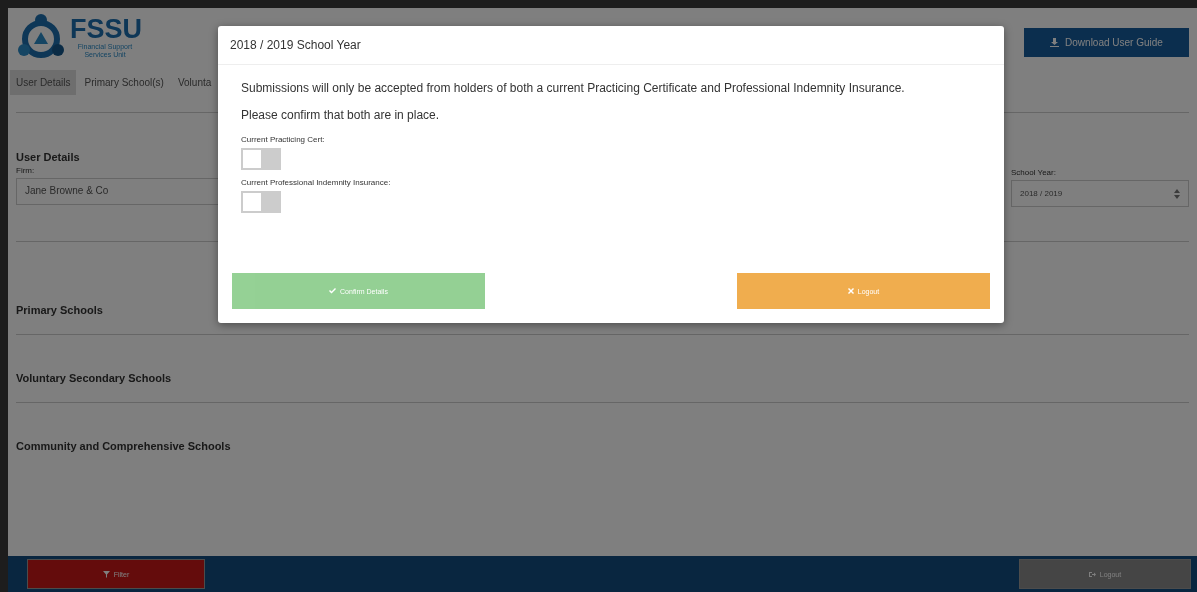 The height and width of the screenshot is (592, 1197). What do you see at coordinates (316, 182) in the screenshot?
I see `toggle-label: Current Professional Indemnity Insurance:` at bounding box center [316, 182].